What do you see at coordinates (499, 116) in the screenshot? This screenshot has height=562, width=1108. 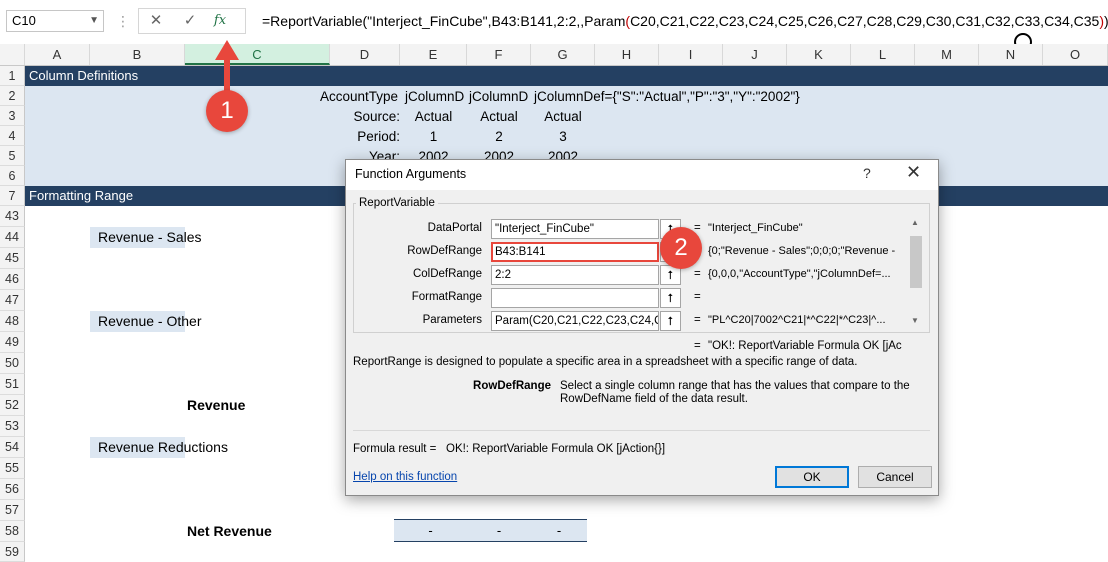 I see `cell-source-f: Actual` at bounding box center [499, 116].